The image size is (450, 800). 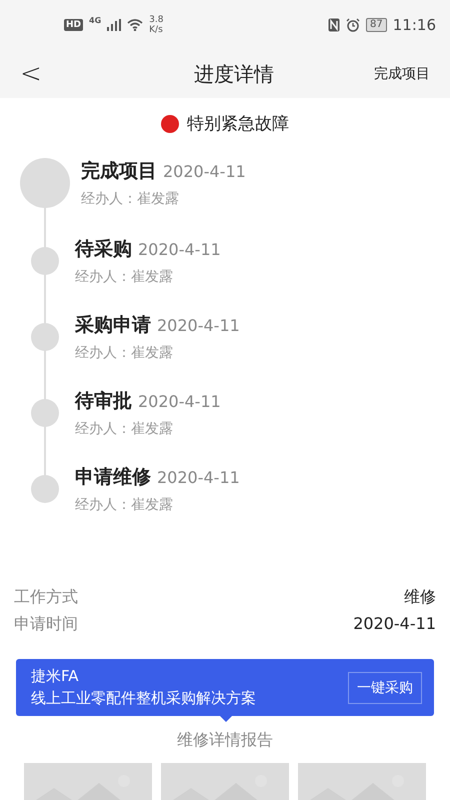 What do you see at coordinates (74, 25) in the screenshot?
I see `hd-icon: HD` at bounding box center [74, 25].